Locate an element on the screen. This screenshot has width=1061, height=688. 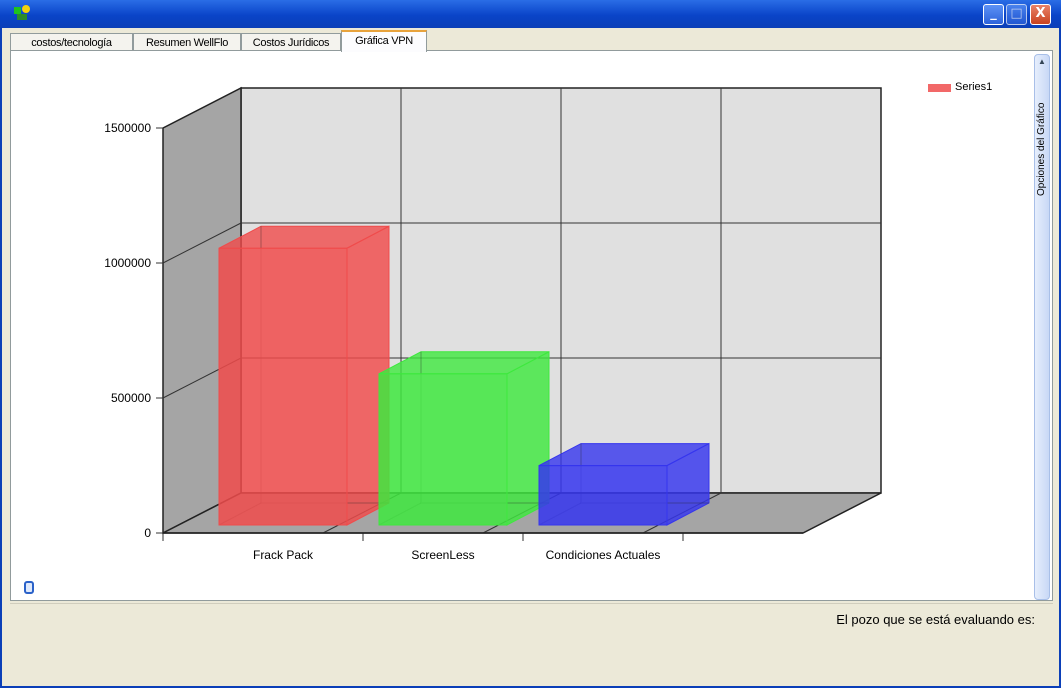
bar-condiciones-actuales is located at coordinates (603, 495).